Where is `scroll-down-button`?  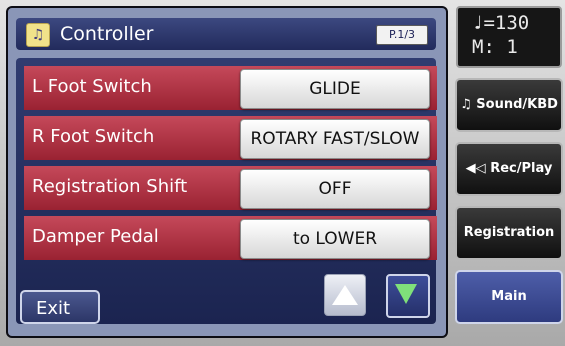 scroll-down-button is located at coordinates (408, 296).